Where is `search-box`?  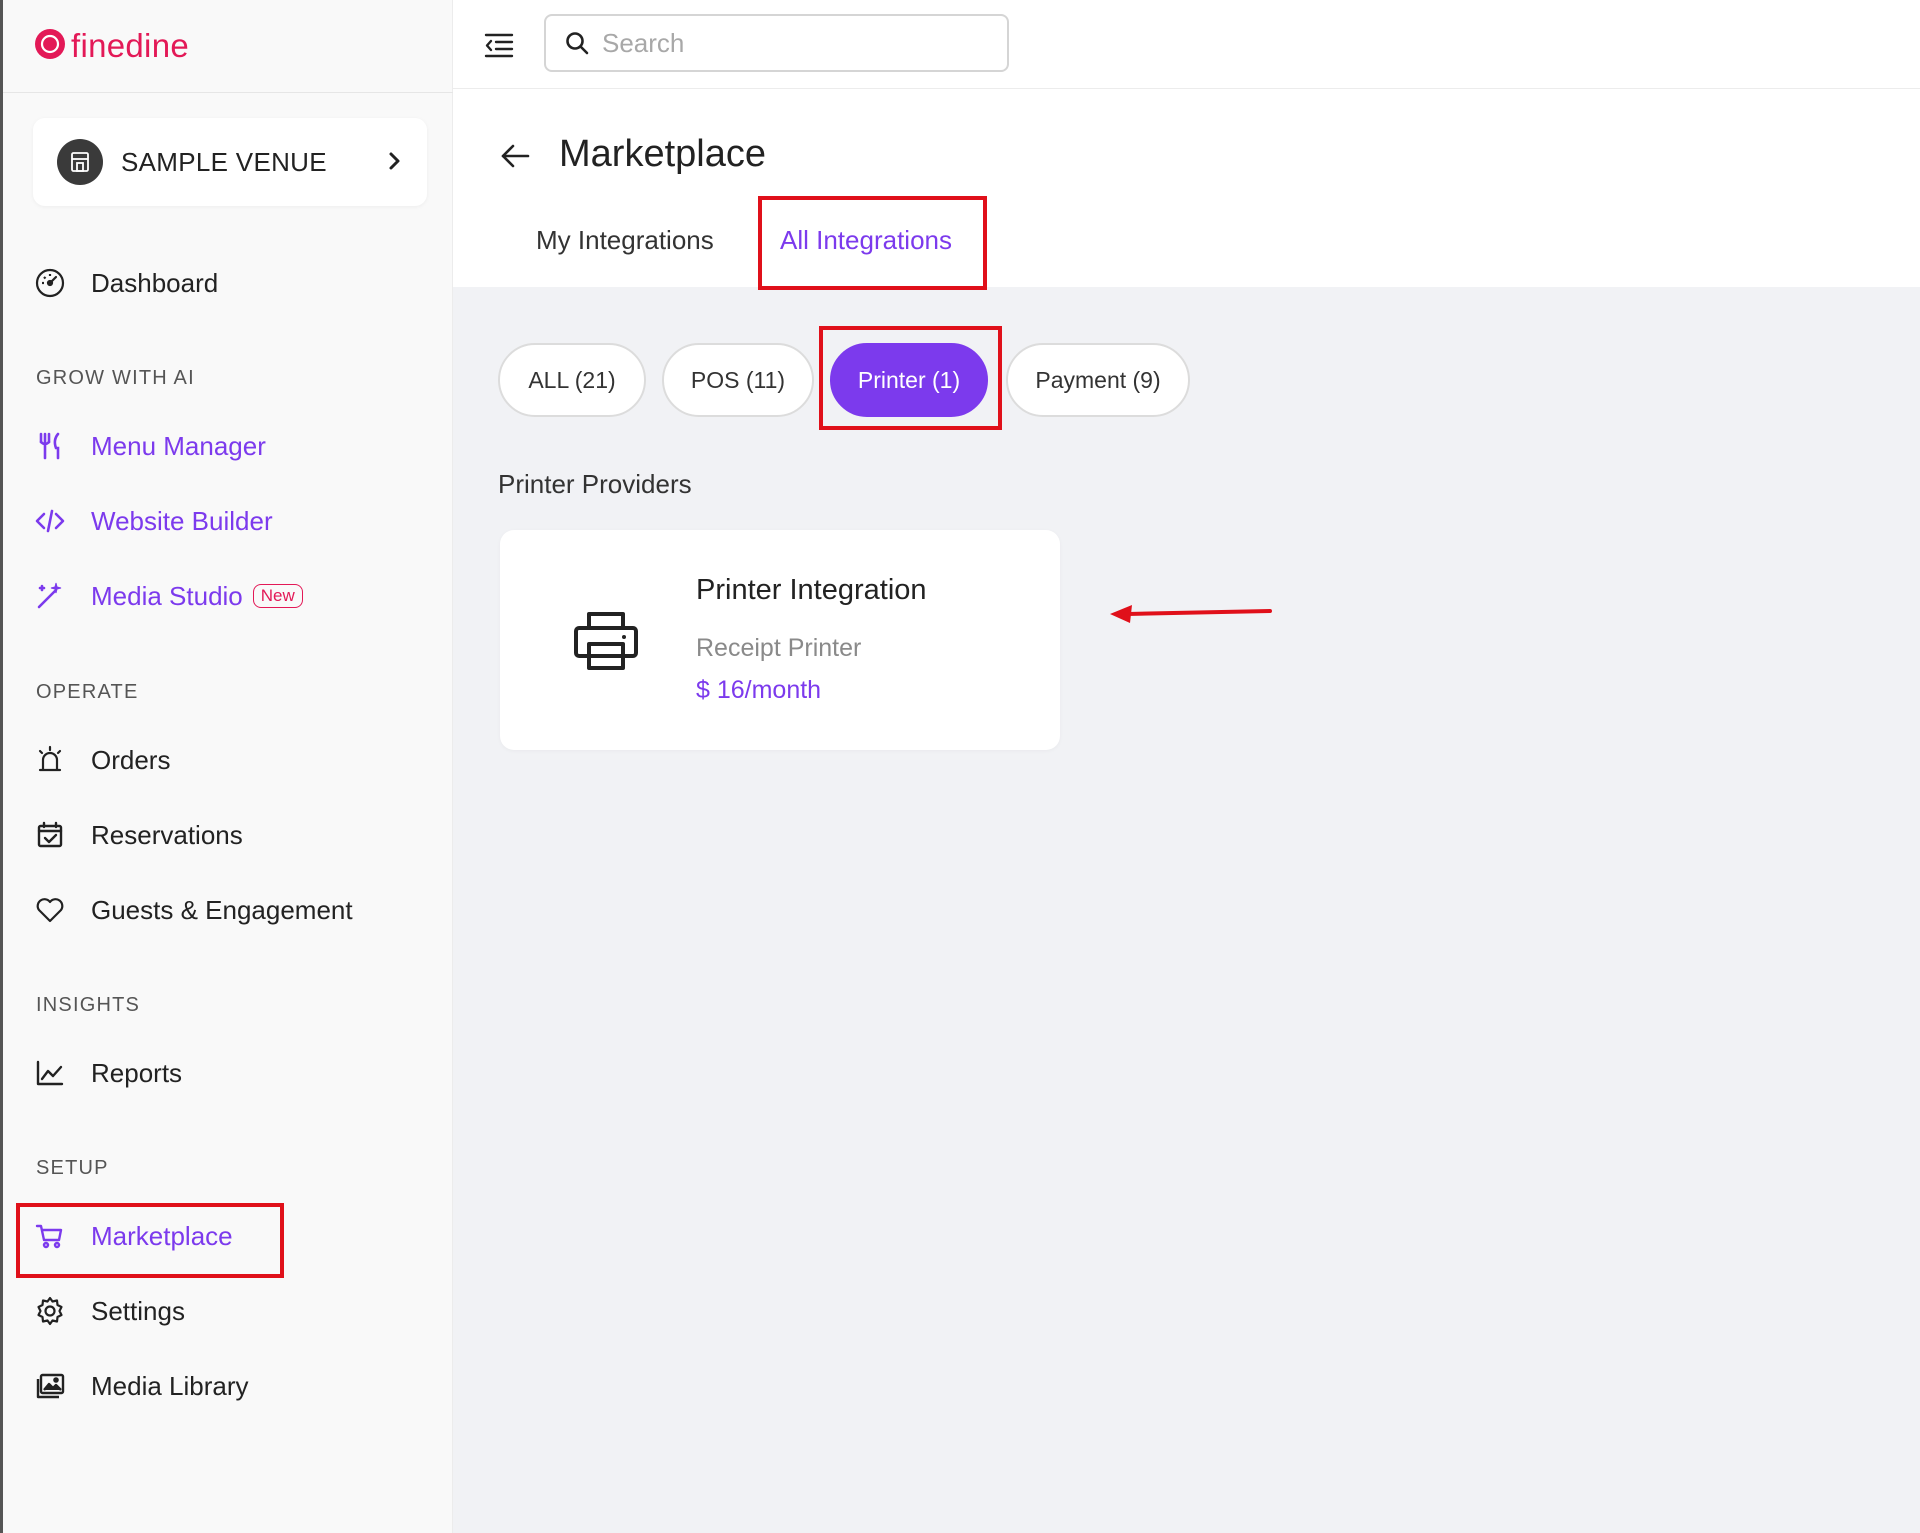 search-box is located at coordinates (776, 43).